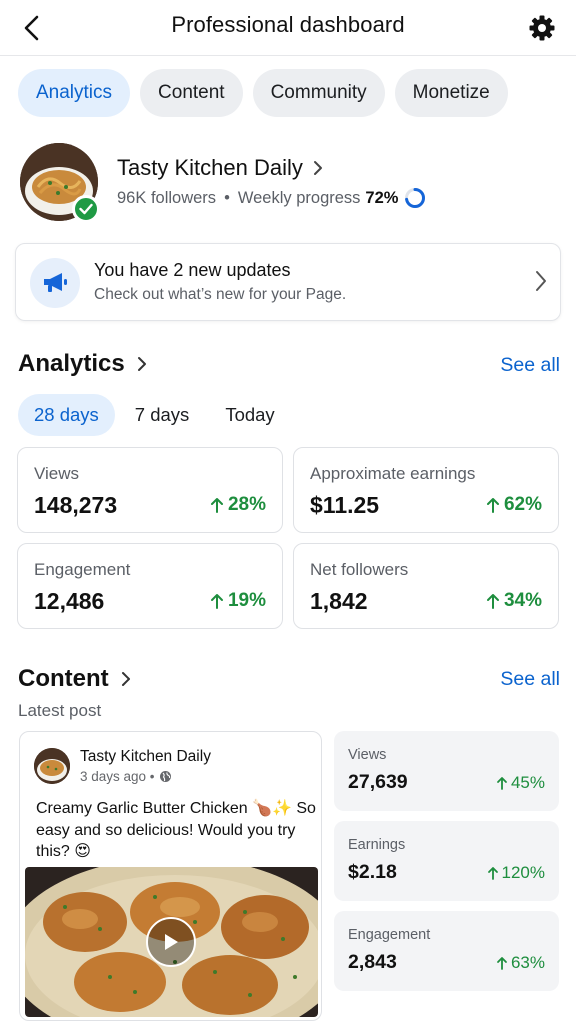  I want to click on metric-card-views: Views 148,273 28%, so click(150, 490).